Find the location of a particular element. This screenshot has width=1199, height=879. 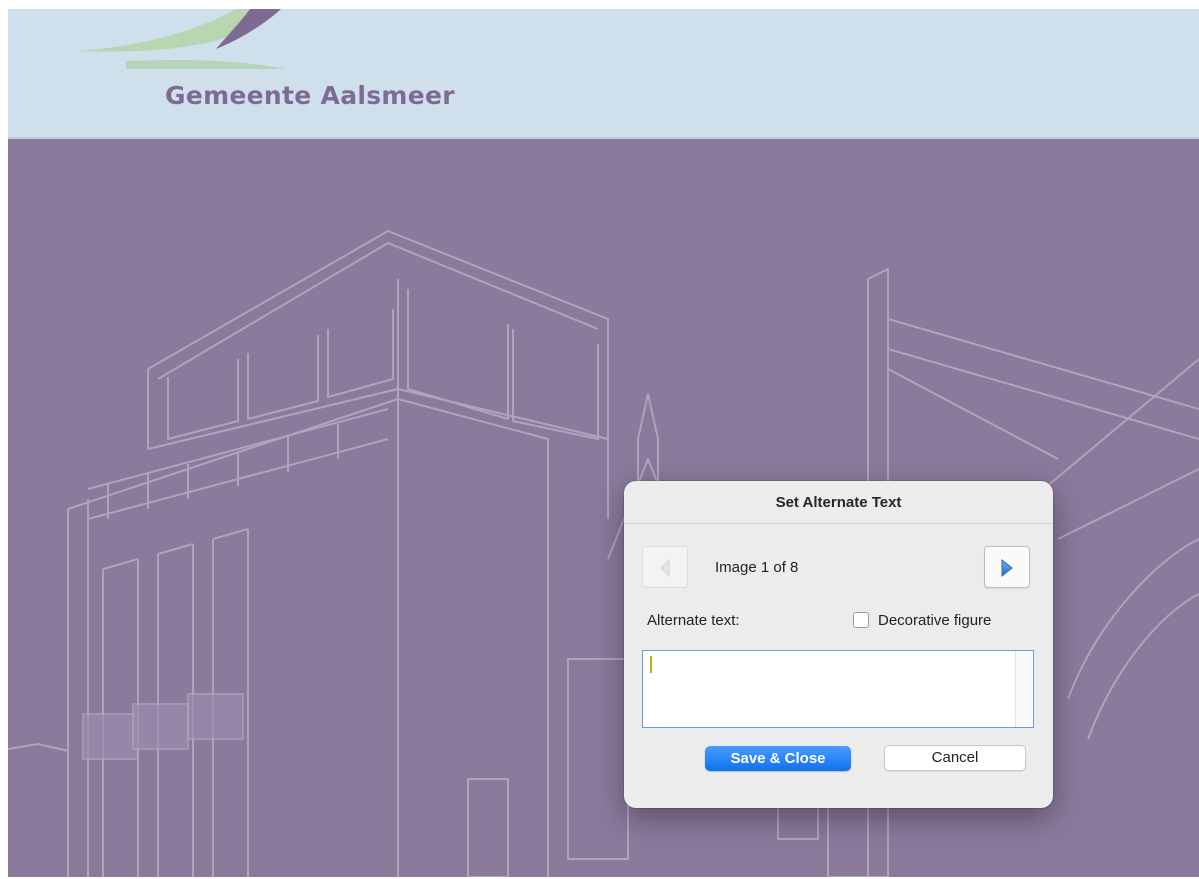

alt-text-input is located at coordinates (838, 689).